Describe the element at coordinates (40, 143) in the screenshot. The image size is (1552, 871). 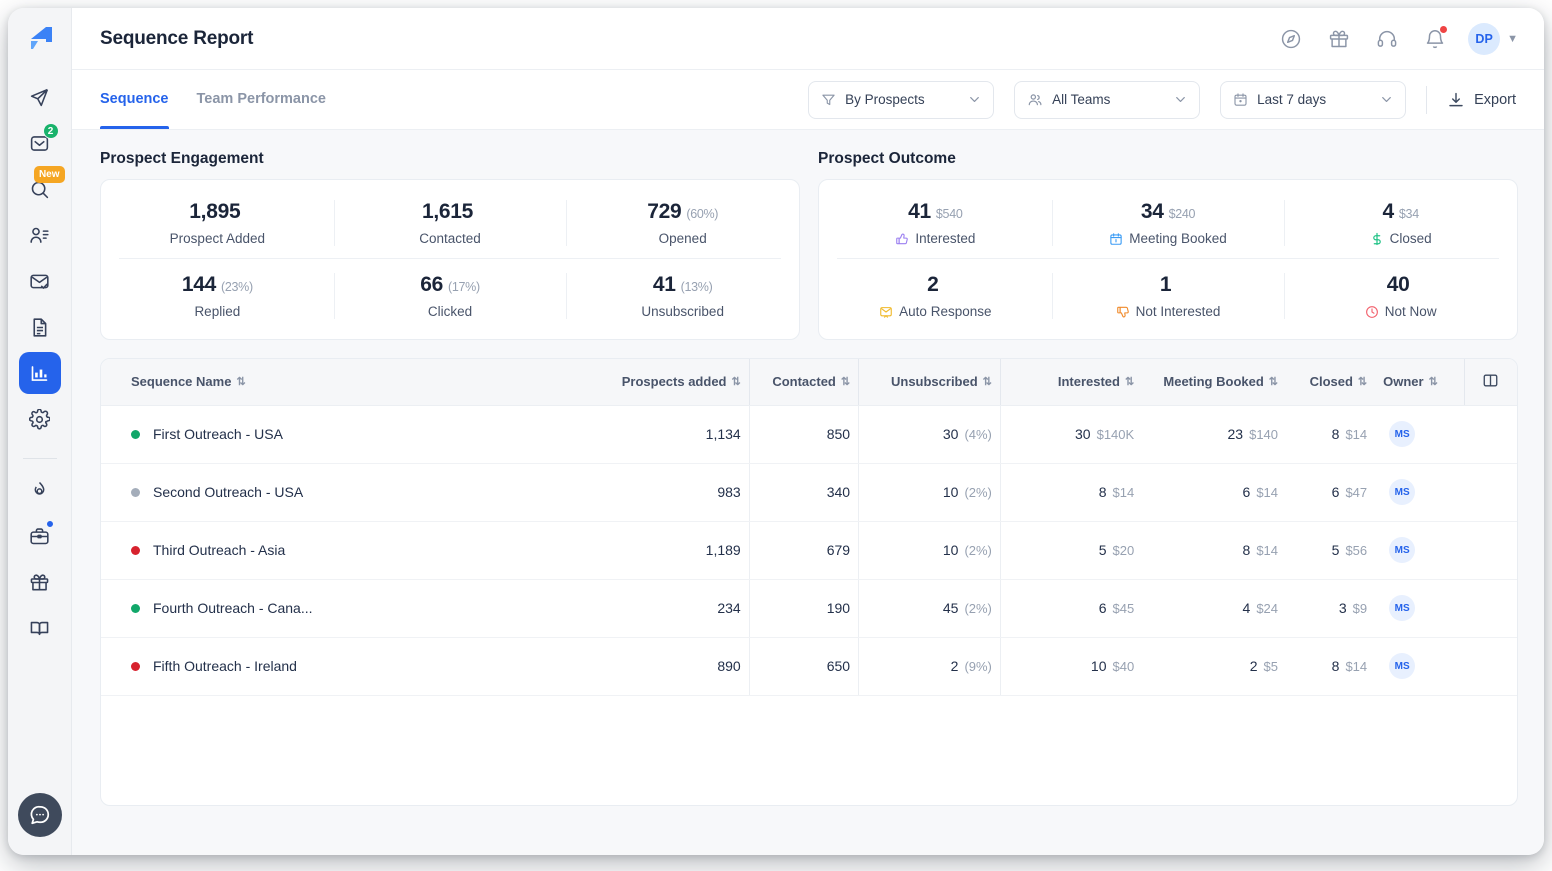
I see `sidebar-item-inbox: 2` at that location.